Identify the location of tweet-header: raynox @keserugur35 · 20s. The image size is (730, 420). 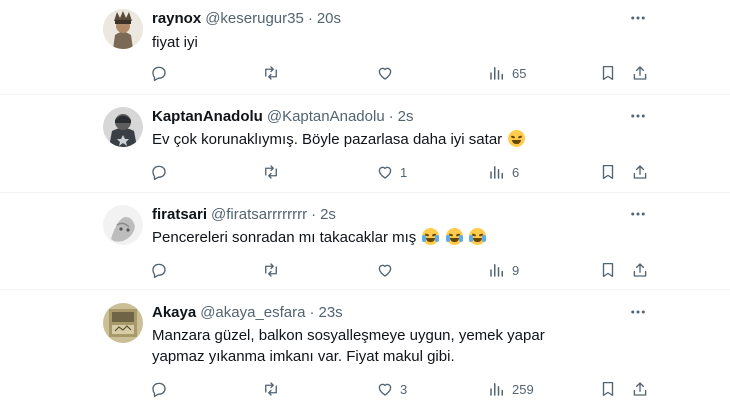
(246, 18).